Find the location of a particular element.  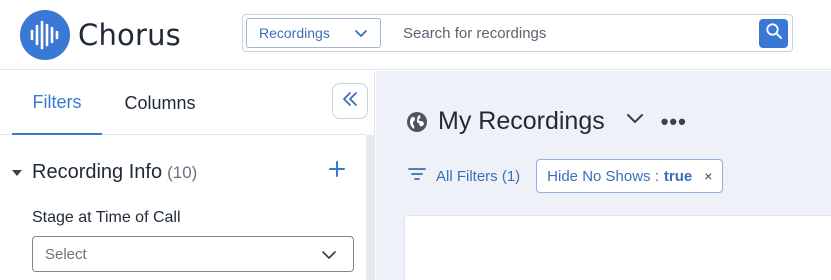

section-header-recording-info: Recording Info (10) is located at coordinates (104, 172).